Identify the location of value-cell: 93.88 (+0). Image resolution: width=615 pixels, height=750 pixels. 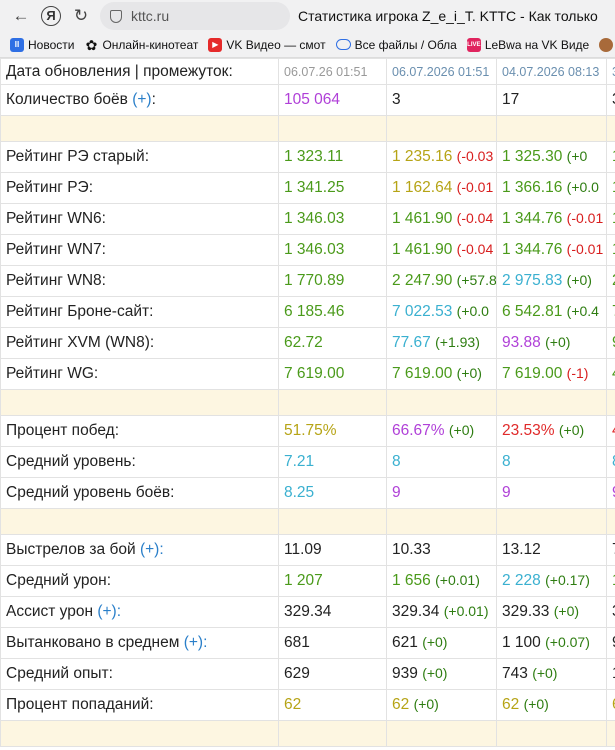
(551, 343).